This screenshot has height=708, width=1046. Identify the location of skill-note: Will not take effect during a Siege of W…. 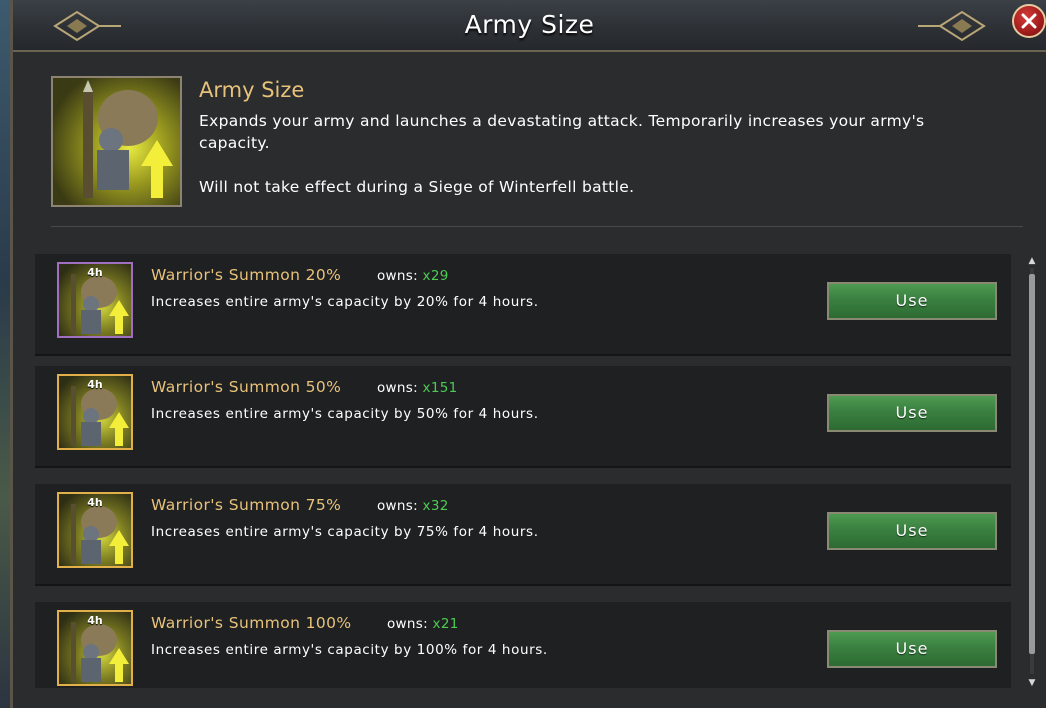
(417, 187).